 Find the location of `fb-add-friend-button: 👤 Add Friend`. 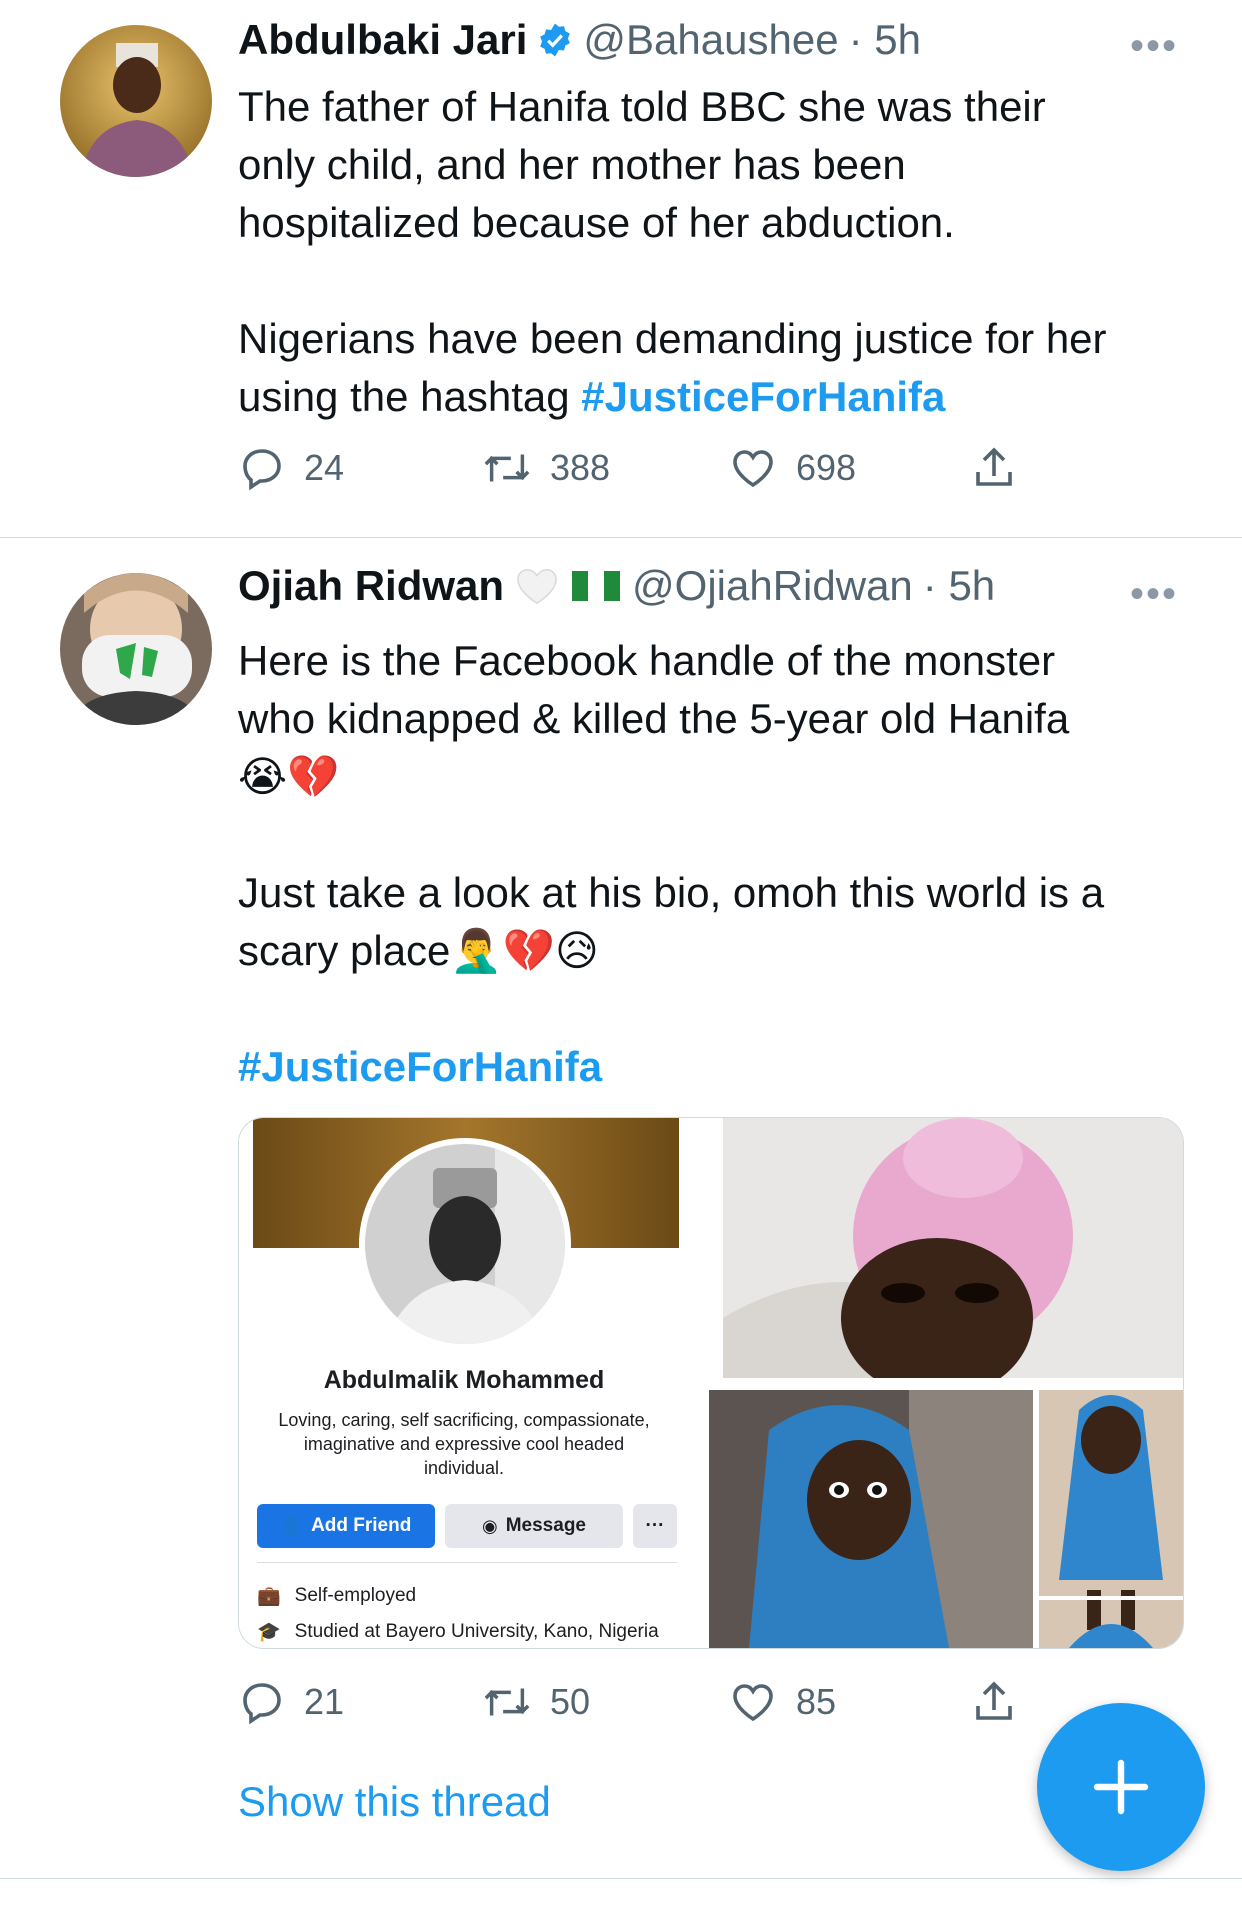

fb-add-friend-button: 👤 Add Friend is located at coordinates (346, 1526).